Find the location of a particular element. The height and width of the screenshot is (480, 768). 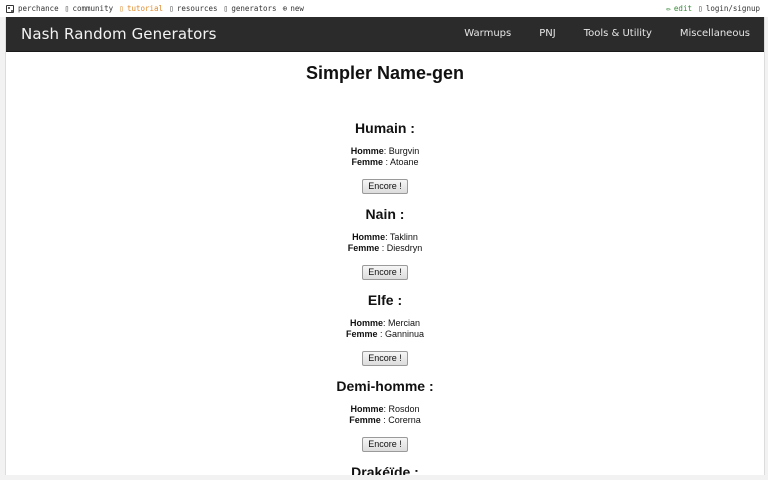

male-name-line: Homme: Taklinn is located at coordinates (385, 237).